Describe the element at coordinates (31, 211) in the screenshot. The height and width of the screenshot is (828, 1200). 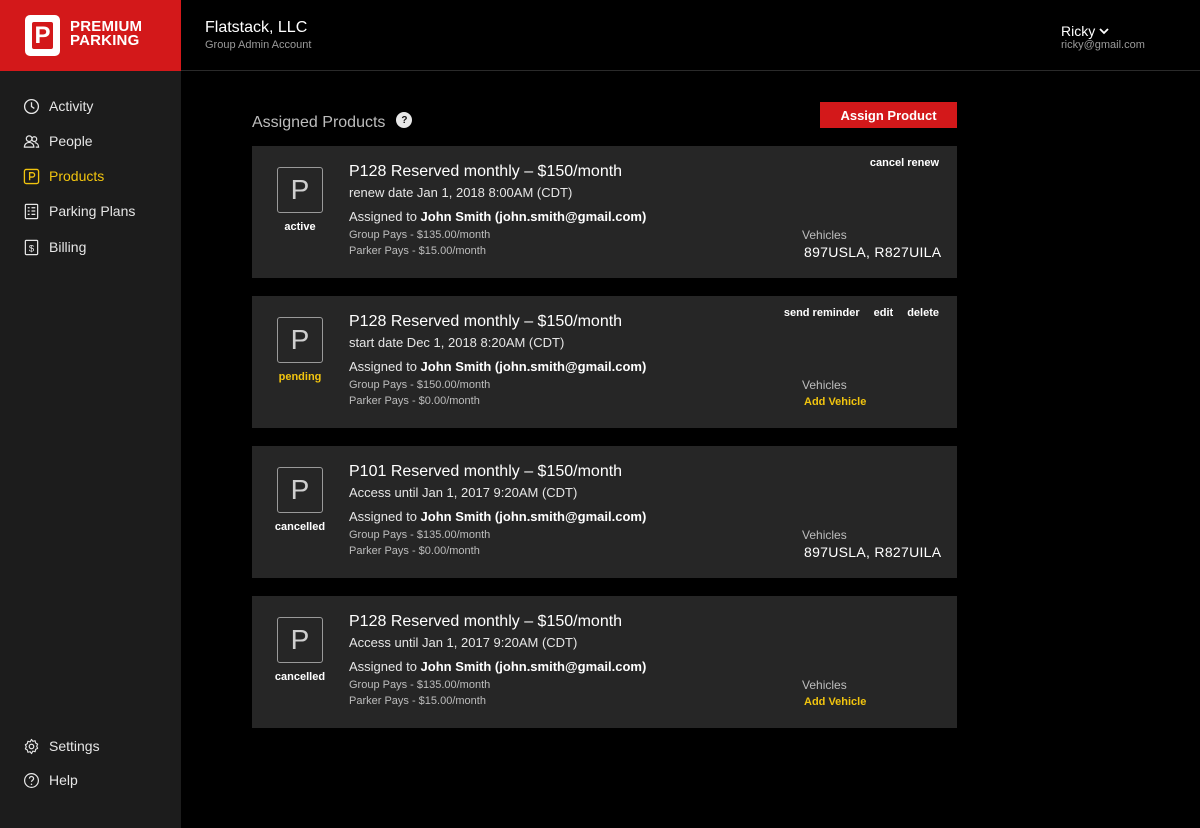
I see `plans-icon` at that location.